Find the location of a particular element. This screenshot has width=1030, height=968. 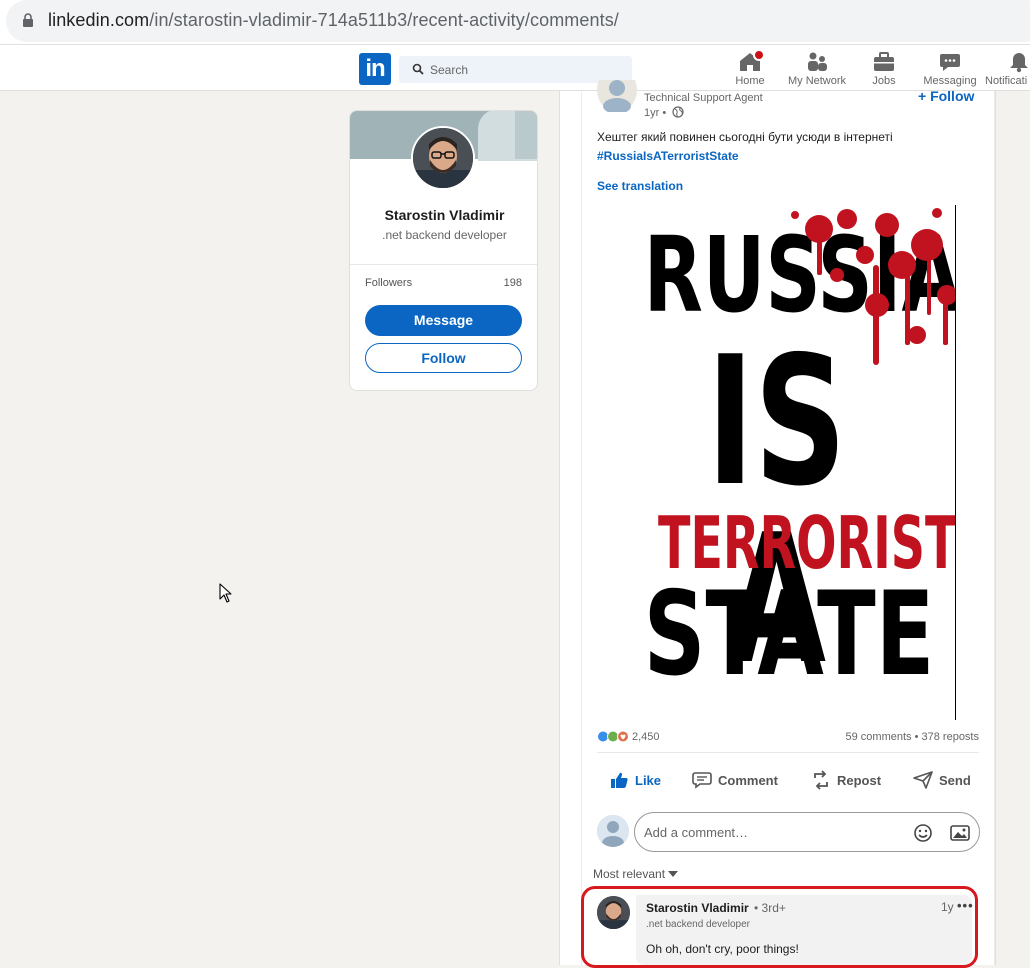

post-follow-button: + Follow is located at coordinates (946, 96).